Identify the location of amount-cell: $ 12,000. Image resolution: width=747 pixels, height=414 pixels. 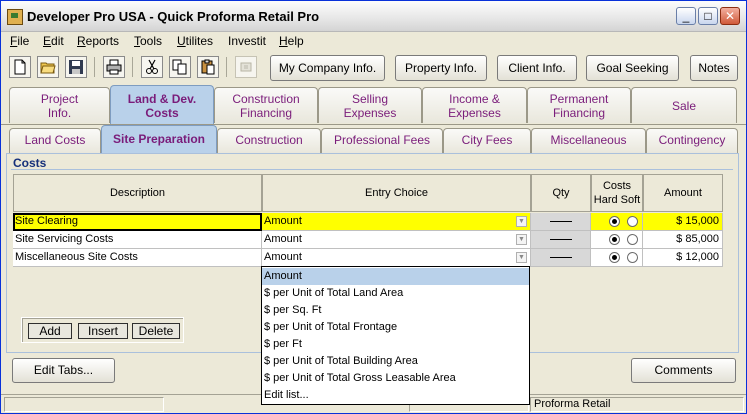
(683, 258).